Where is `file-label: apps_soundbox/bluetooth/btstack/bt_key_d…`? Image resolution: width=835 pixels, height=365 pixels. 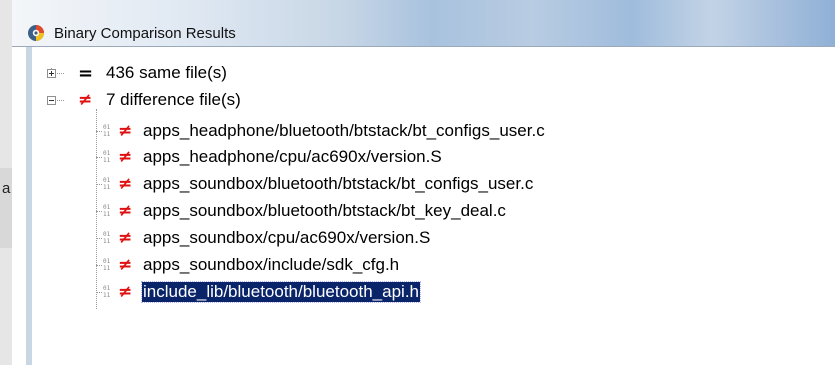 file-label: apps_soundbox/bluetooth/btstack/bt_key_d… is located at coordinates (324, 211).